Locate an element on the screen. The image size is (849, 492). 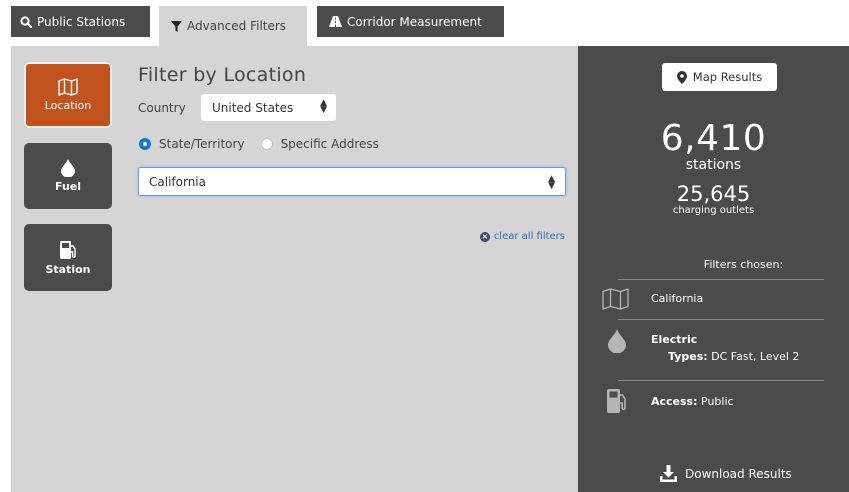
country-label: Country is located at coordinates (162, 108).